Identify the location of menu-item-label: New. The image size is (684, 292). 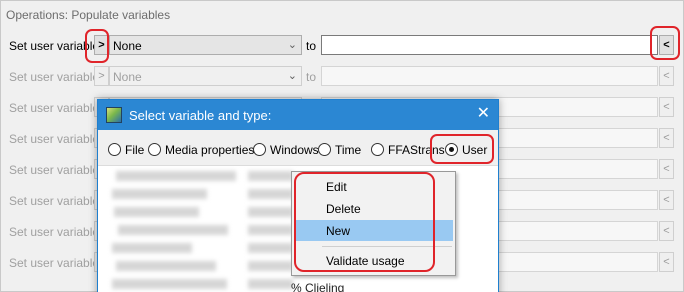
(338, 231).